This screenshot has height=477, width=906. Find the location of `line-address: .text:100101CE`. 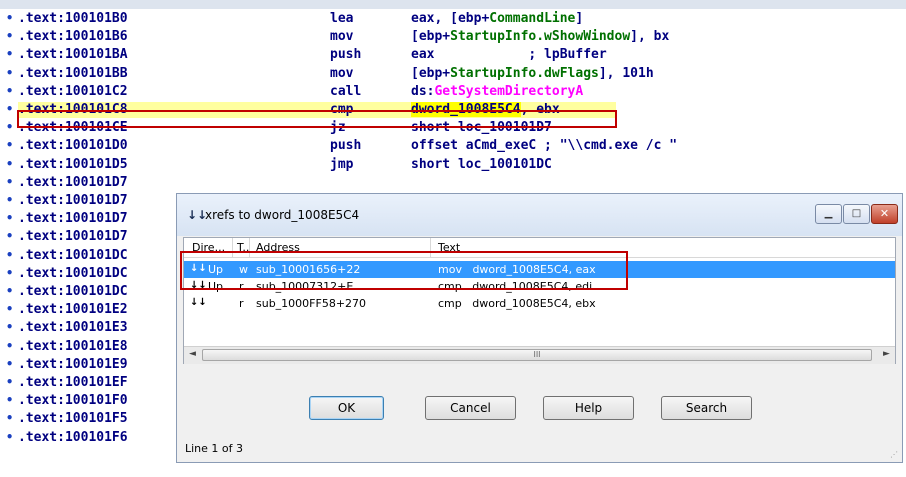

line-address: .text:100101CE is located at coordinates (73, 128).